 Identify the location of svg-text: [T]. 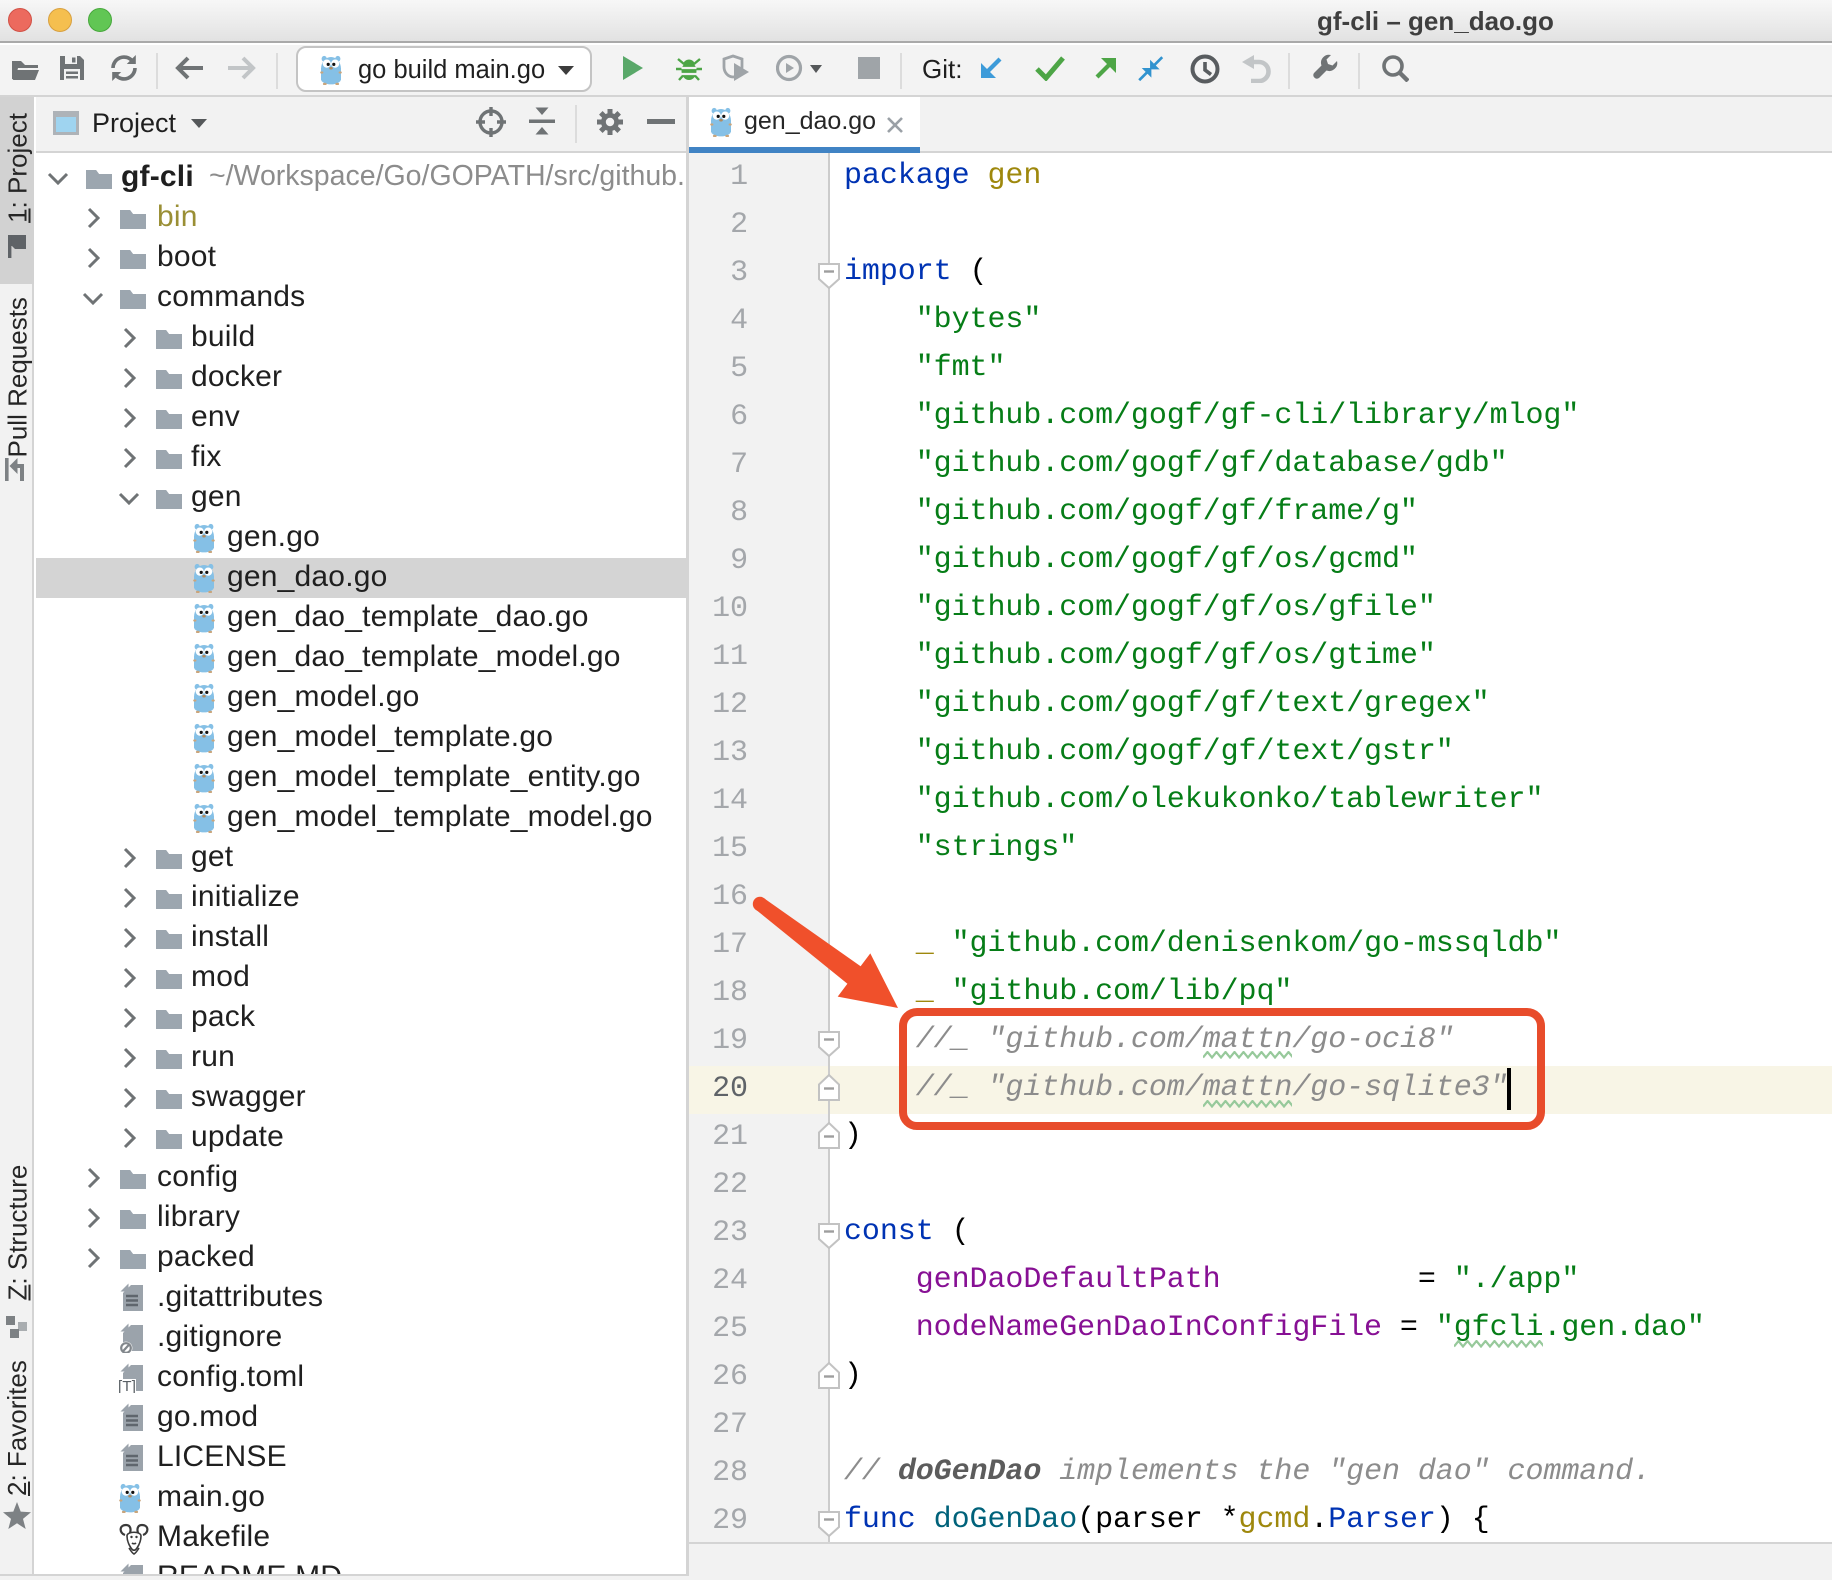
(127, 1385).